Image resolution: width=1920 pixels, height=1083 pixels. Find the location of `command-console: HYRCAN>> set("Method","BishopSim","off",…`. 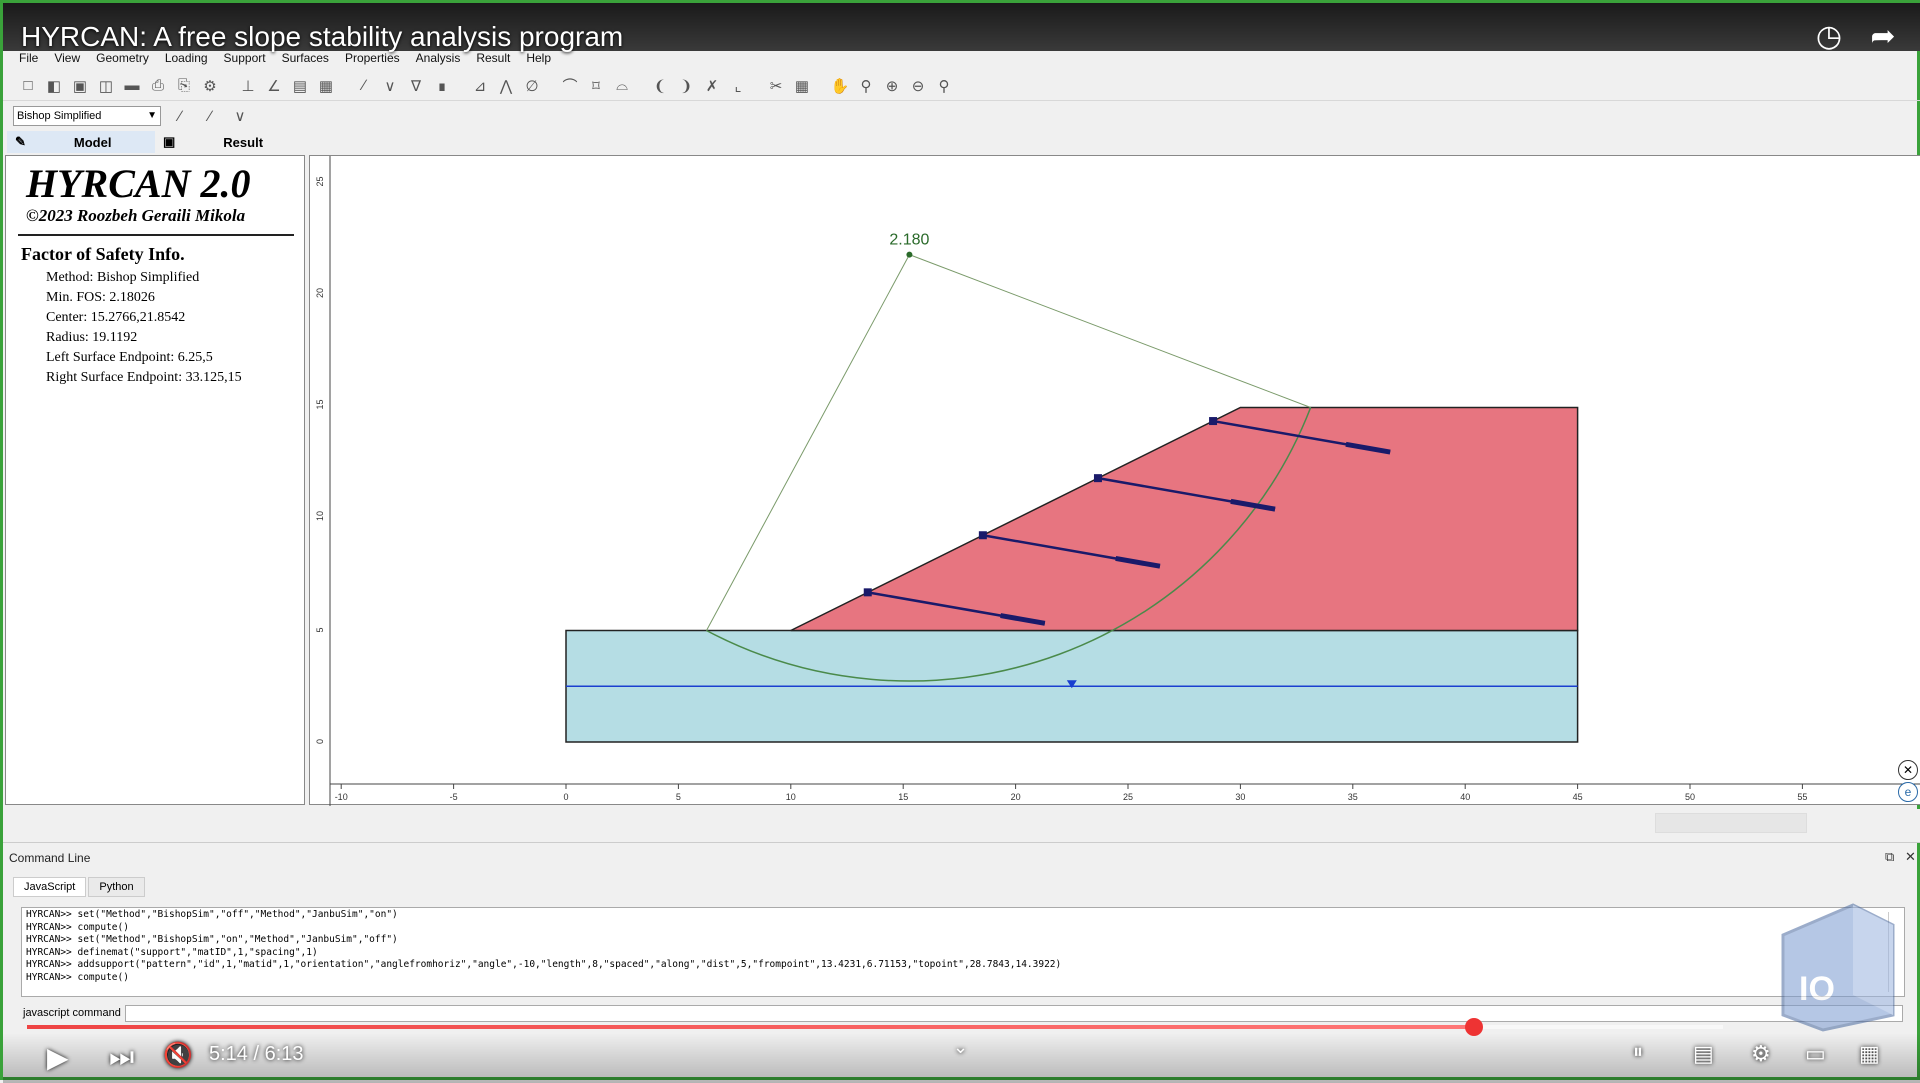

command-console: HYRCAN>> set("Method","BishopSim","off",… is located at coordinates (963, 952).